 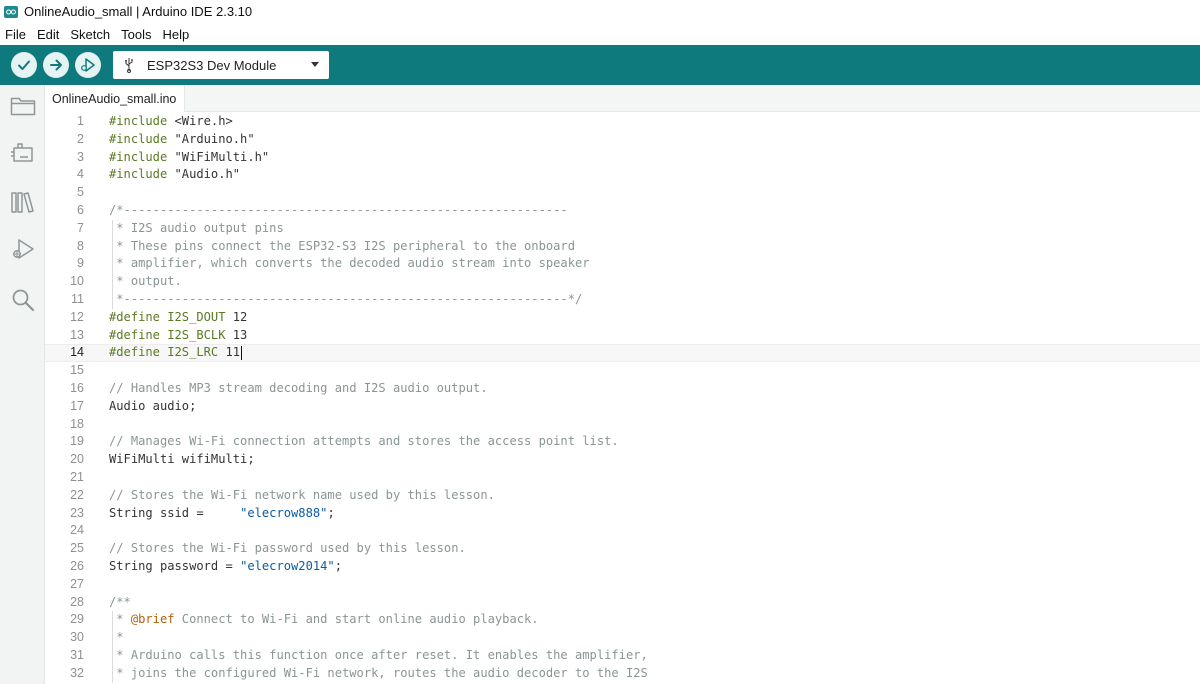 I want to click on text-cursor, so click(x=242, y=352).